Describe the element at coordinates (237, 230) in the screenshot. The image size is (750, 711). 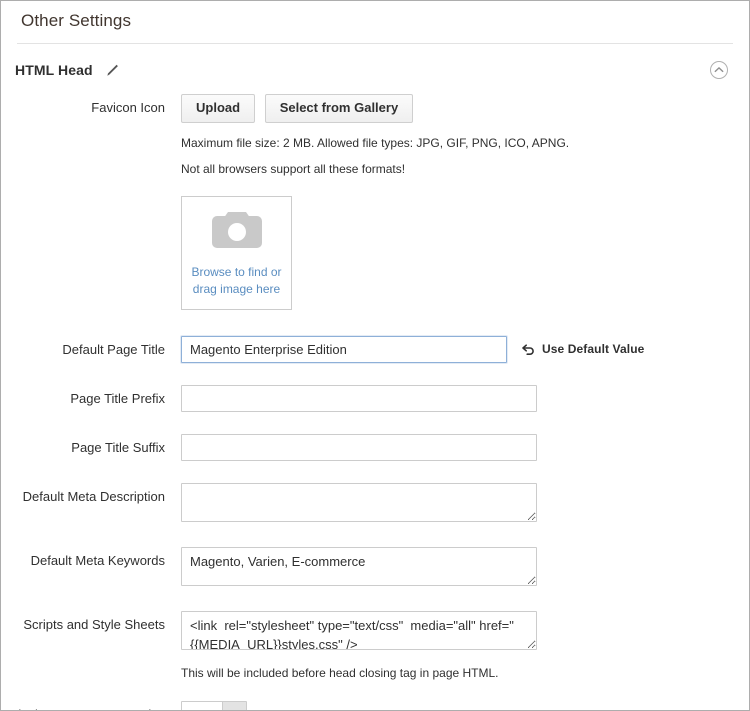
I see `camera-icon` at that location.